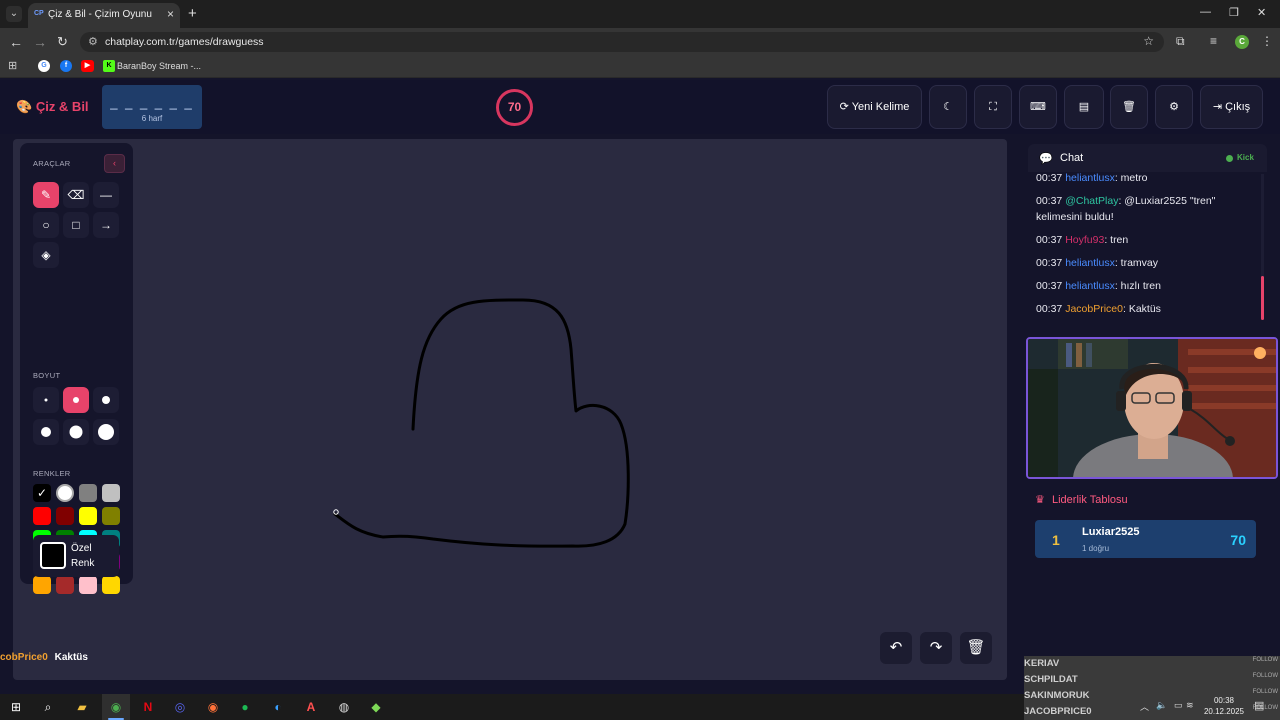  Describe the element at coordinates (1161, 705) in the screenshot. I see `volume-icon: 🔈` at that location.